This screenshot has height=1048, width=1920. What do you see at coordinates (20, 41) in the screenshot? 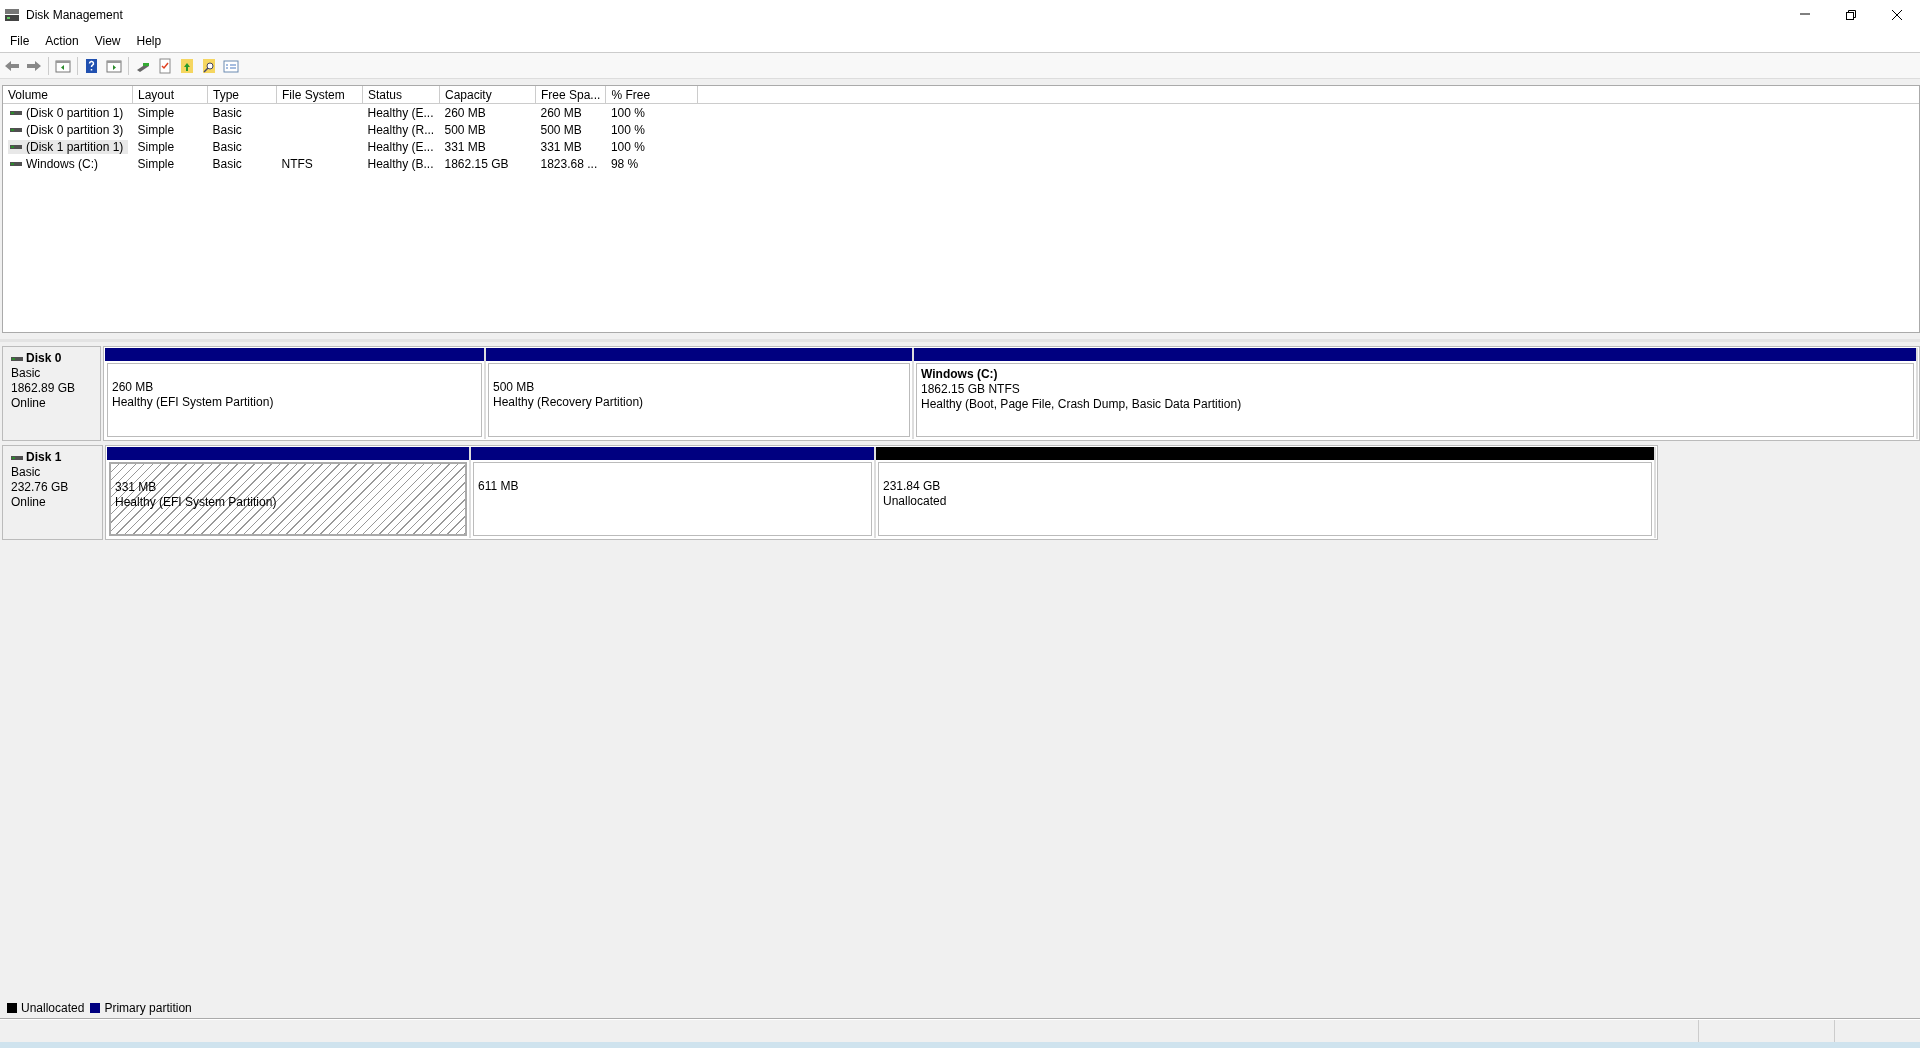
I see `menu-item: File` at bounding box center [20, 41].